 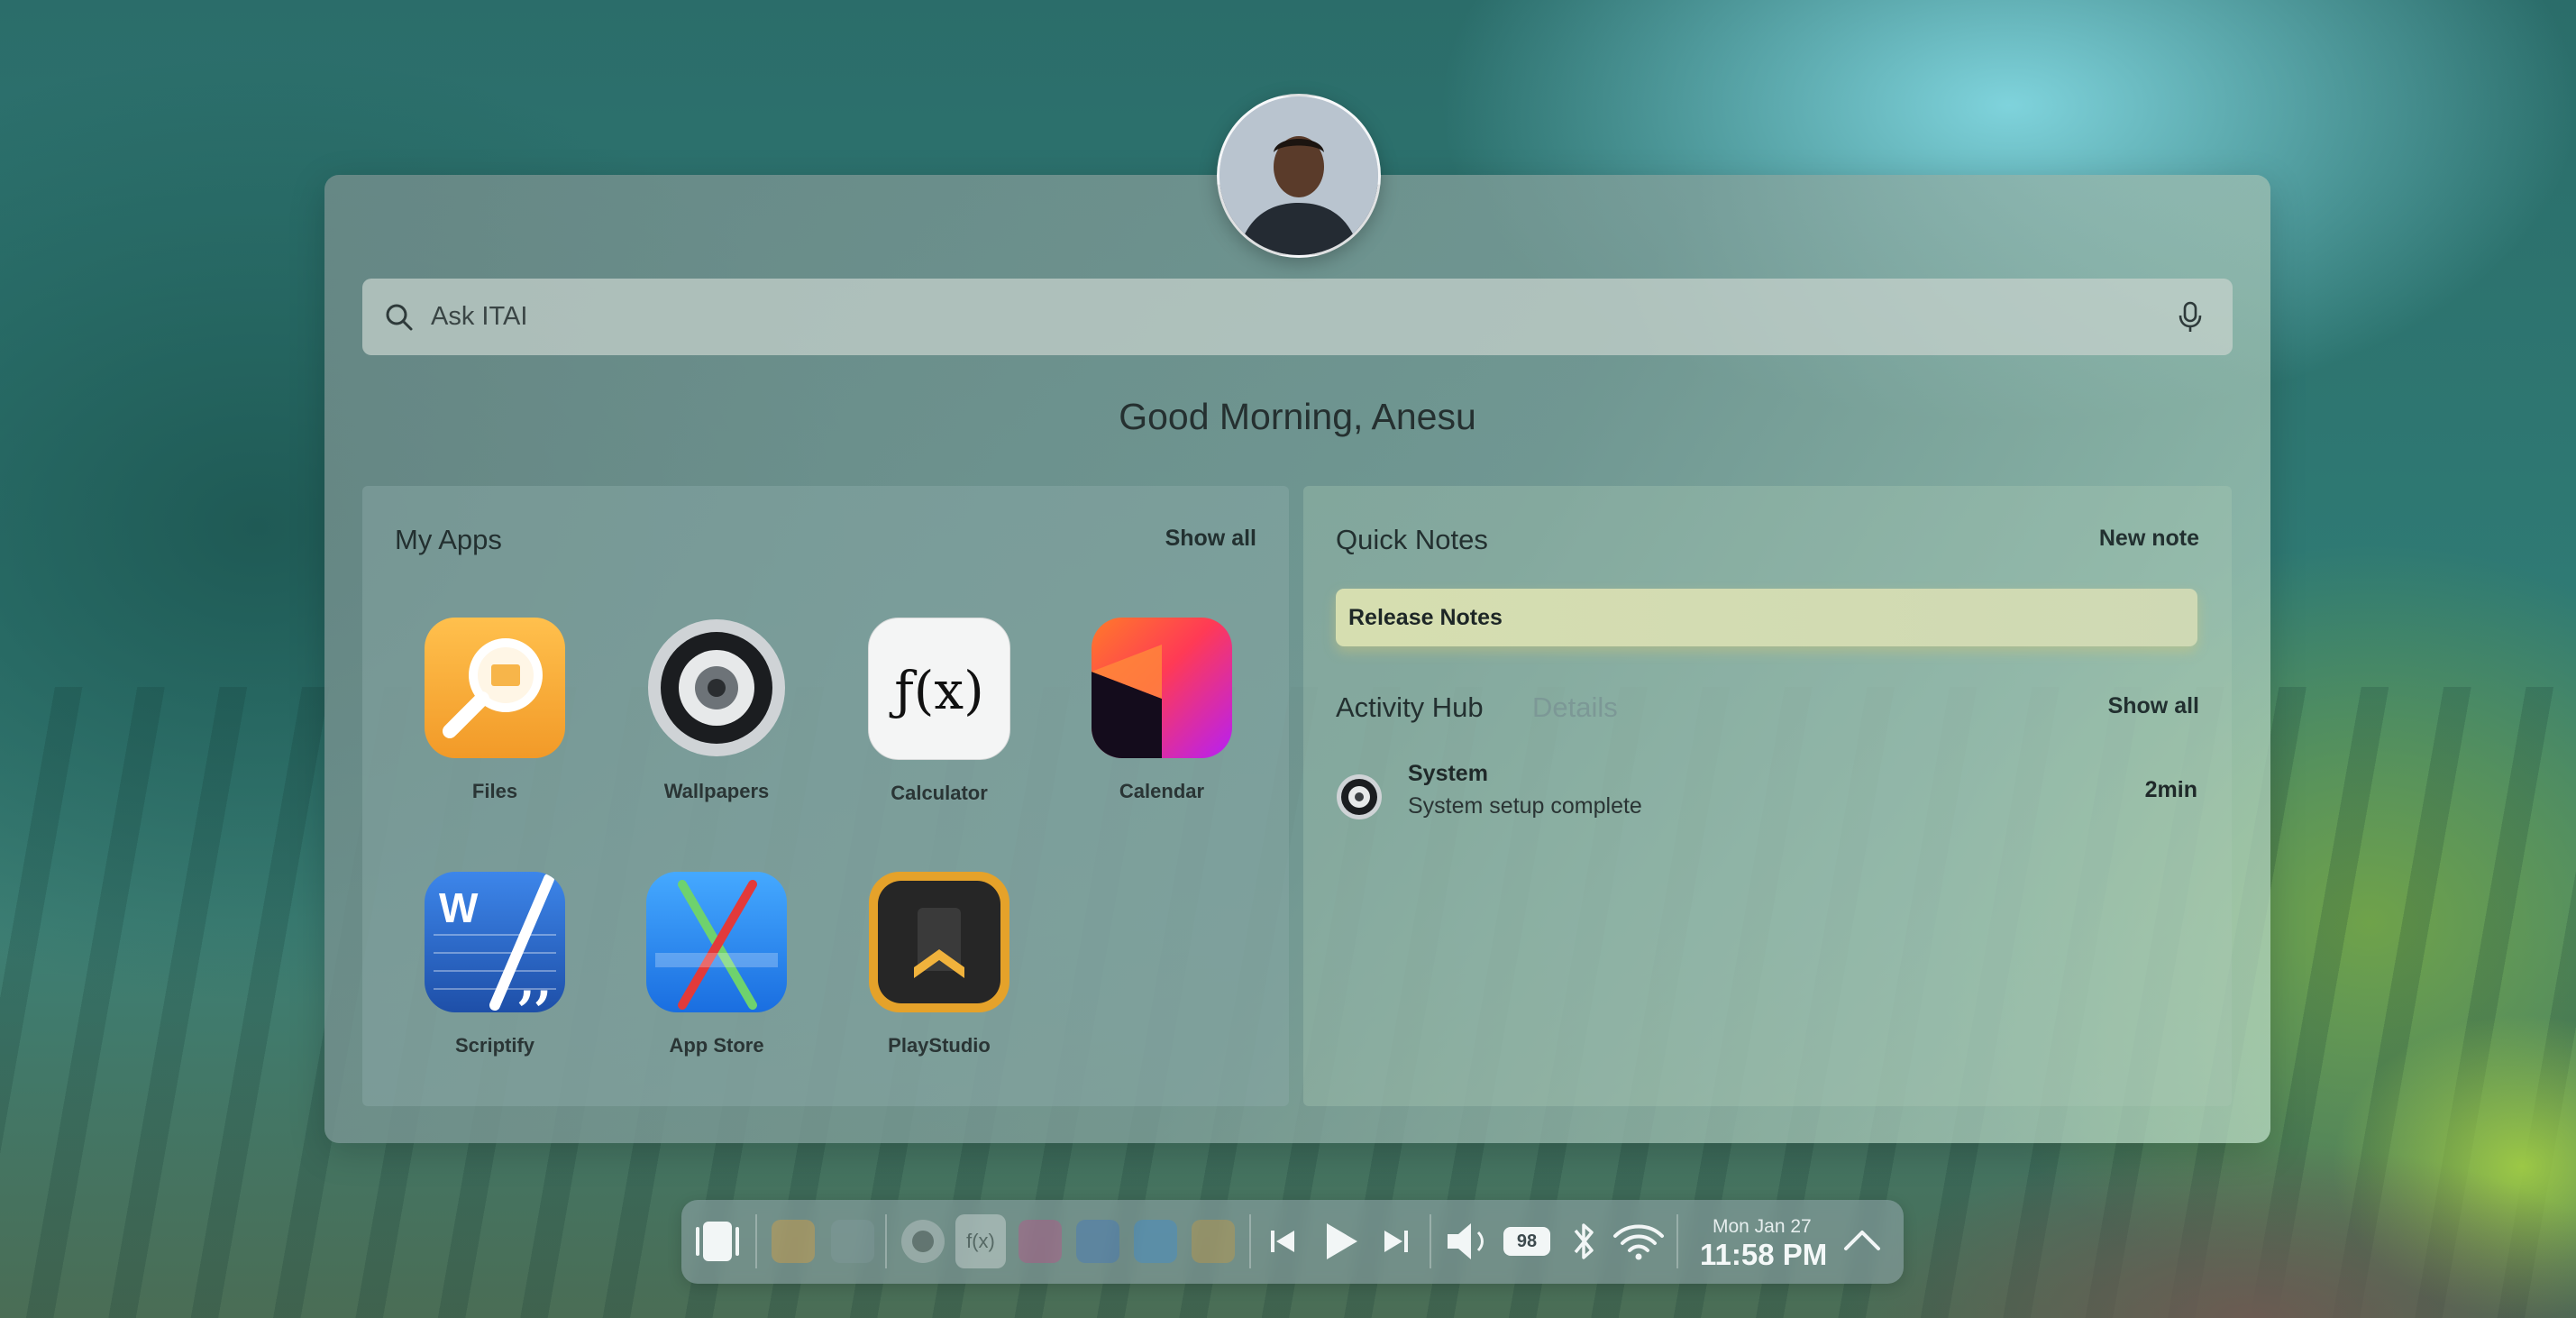 I want to click on app-wallpapers: Wallpapers, so click(x=716, y=711).